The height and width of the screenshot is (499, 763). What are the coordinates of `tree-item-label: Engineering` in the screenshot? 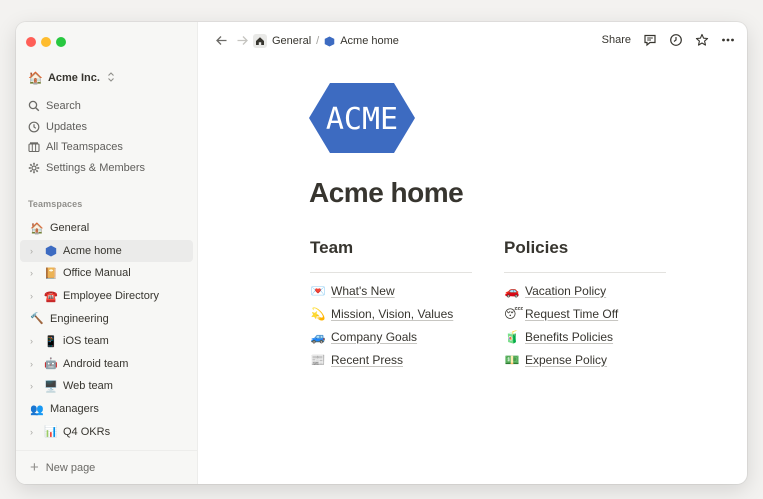 It's located at (79, 318).